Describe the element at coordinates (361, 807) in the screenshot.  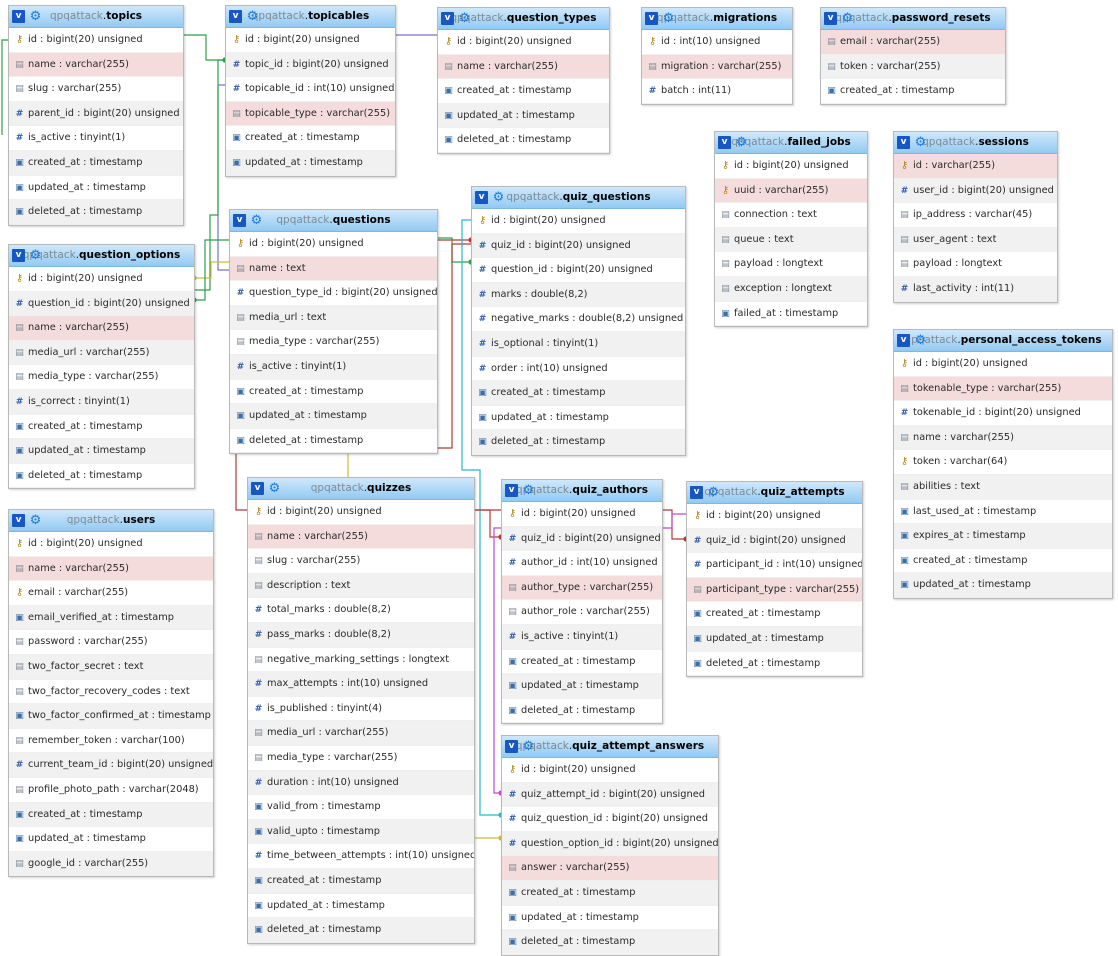
I see `table-column-row: ▣ valid_from : timestamp` at that location.